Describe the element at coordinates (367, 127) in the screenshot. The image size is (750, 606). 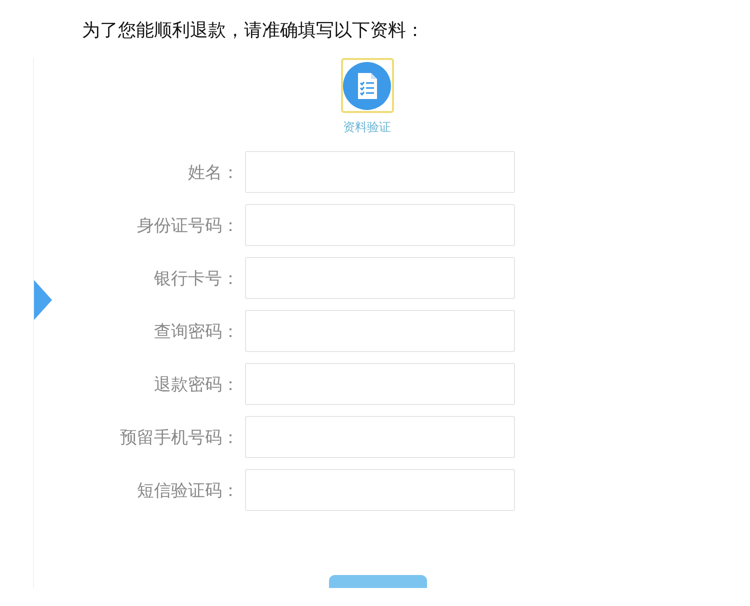
I see `step-label: 资料验证` at that location.